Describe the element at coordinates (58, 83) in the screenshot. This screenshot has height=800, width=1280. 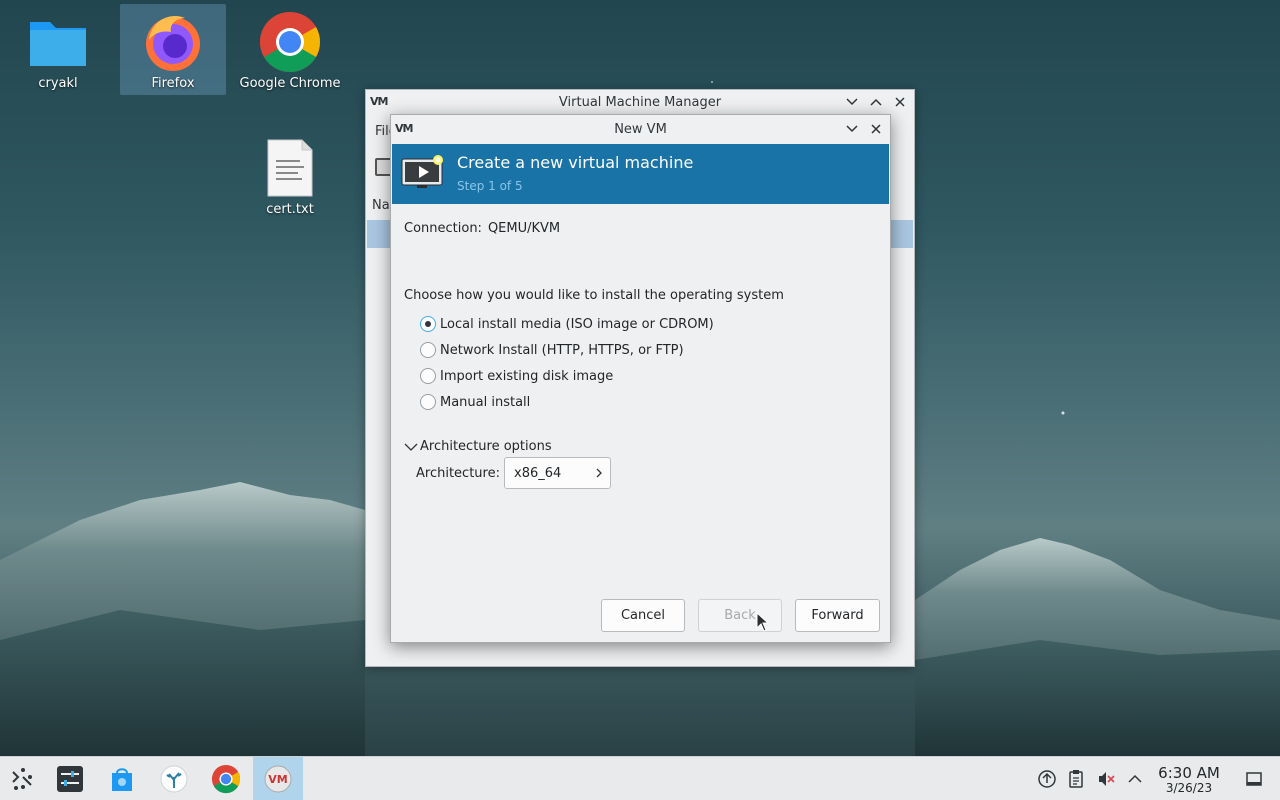
I see `desktop-icon-label: cryakl` at that location.